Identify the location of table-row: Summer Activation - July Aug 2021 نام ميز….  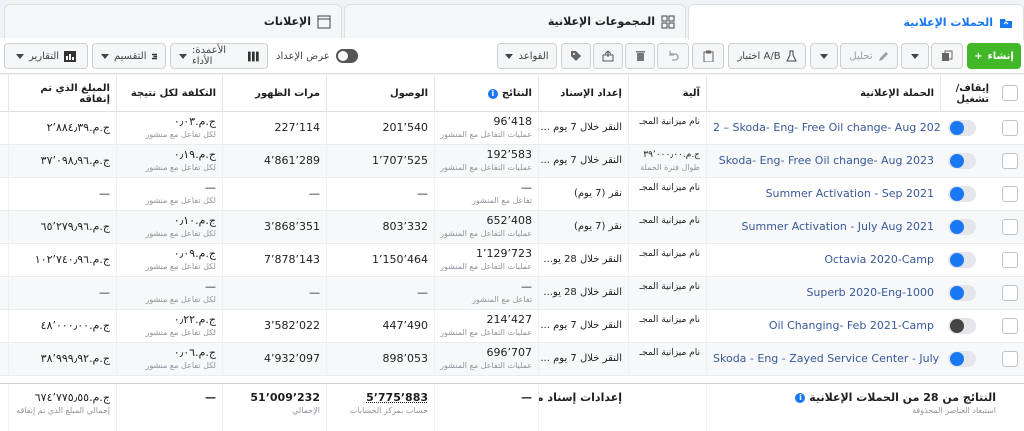
(512, 227).